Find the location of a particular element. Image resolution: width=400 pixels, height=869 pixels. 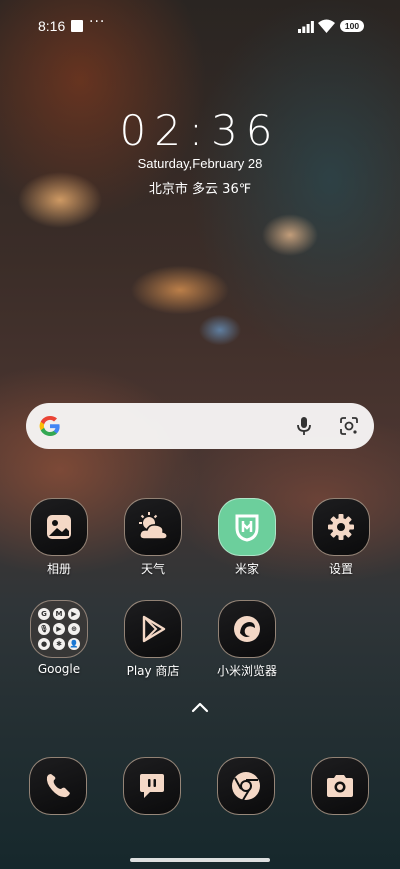

wifi-icon is located at coordinates (326, 26).